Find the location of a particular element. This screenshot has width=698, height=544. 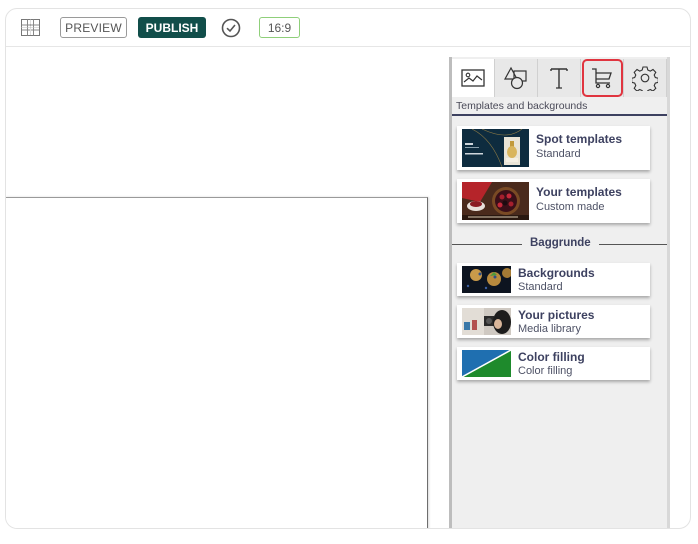

tab-settings is located at coordinates (645, 78).